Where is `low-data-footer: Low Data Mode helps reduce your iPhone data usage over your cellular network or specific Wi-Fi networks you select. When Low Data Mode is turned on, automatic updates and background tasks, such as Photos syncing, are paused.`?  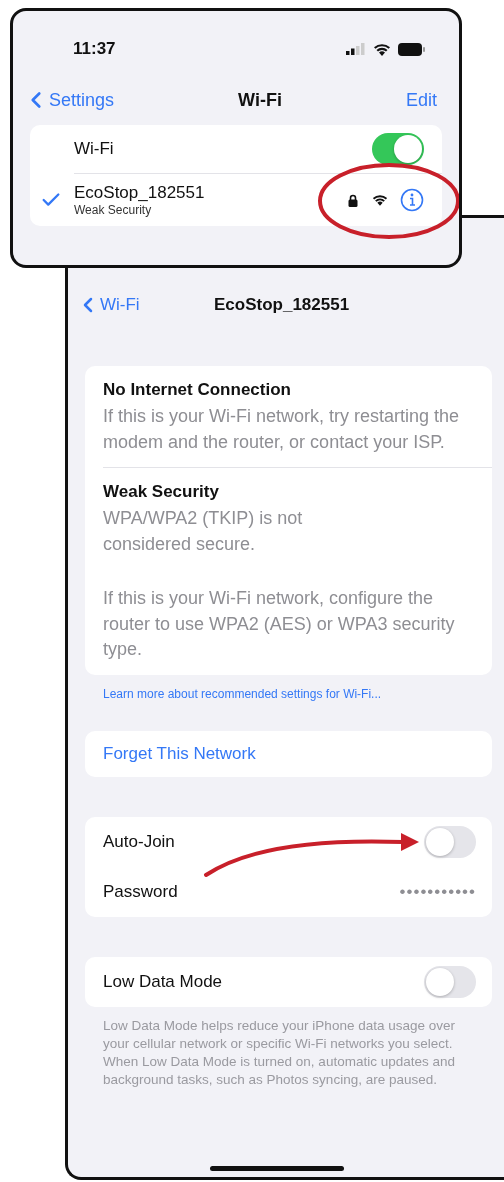 low-data-footer: Low Data Mode helps reduce your iPhone data usage over your cellular network or specific Wi-Fi networks you select. When Low Data Mode is turned on, automatic updates and background tasks, such as Photos syncing, are paused. is located at coordinates (287, 1052).